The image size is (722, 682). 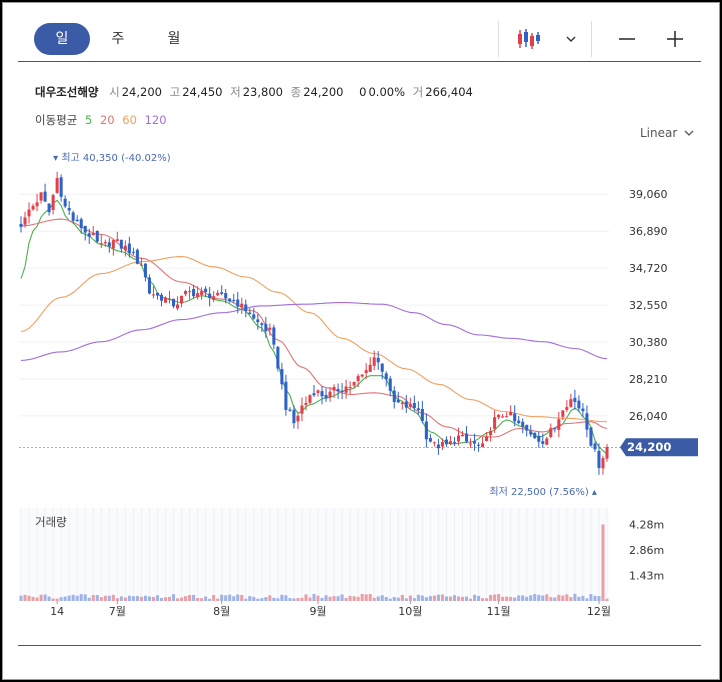 I want to click on ma120-line, so click(x=314, y=331).